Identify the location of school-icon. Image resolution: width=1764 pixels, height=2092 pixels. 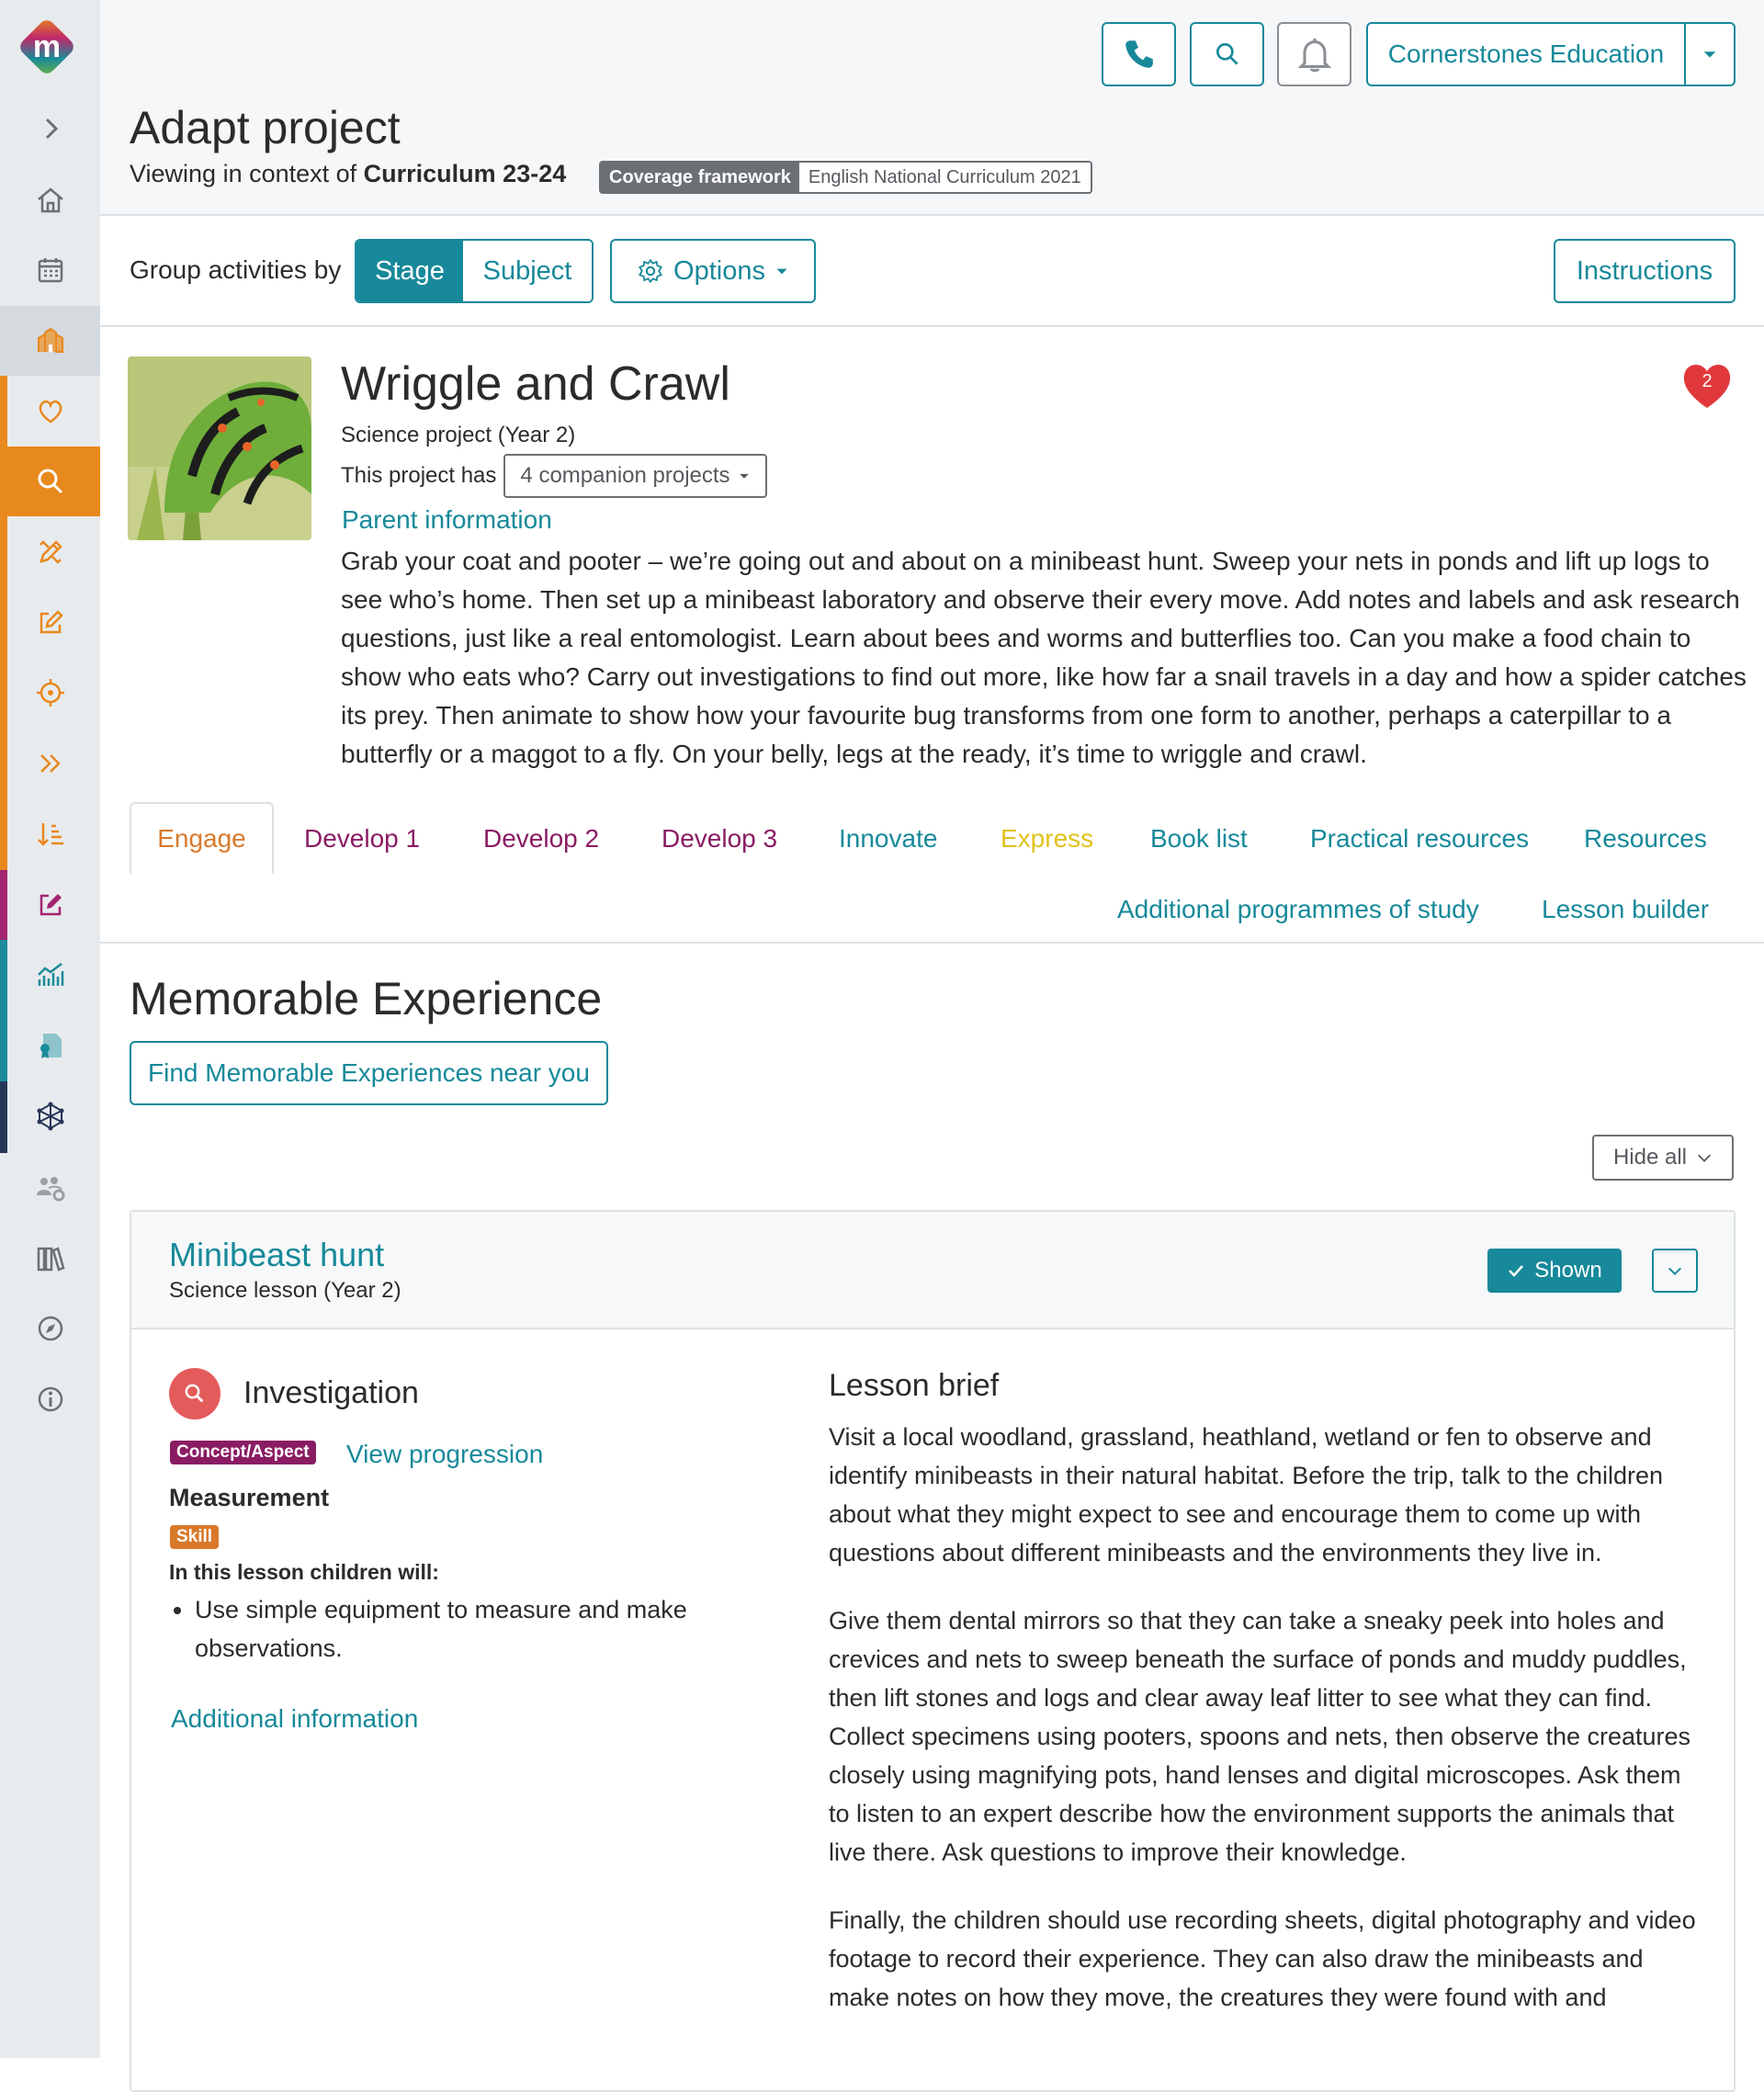
(50, 341).